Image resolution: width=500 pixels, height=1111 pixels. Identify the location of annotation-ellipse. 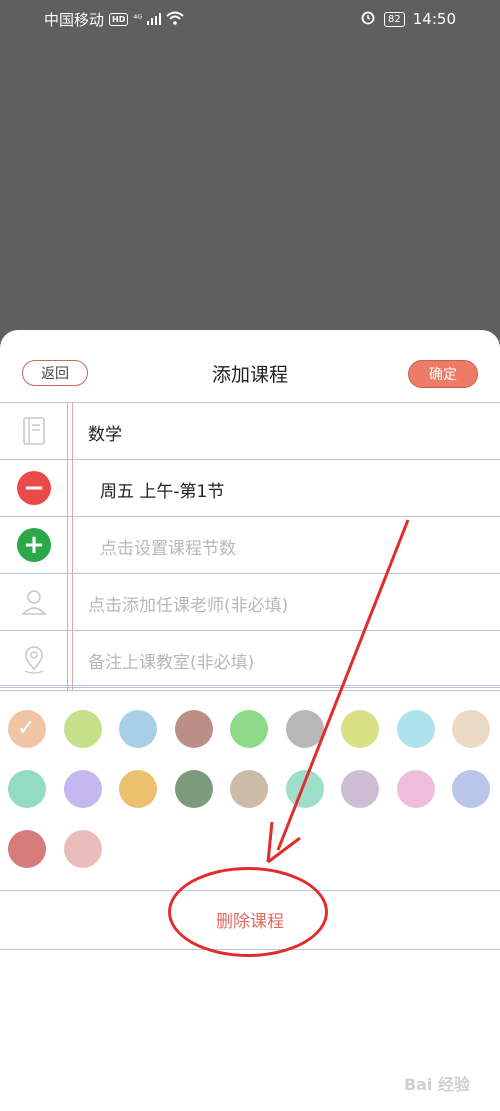
(248, 912).